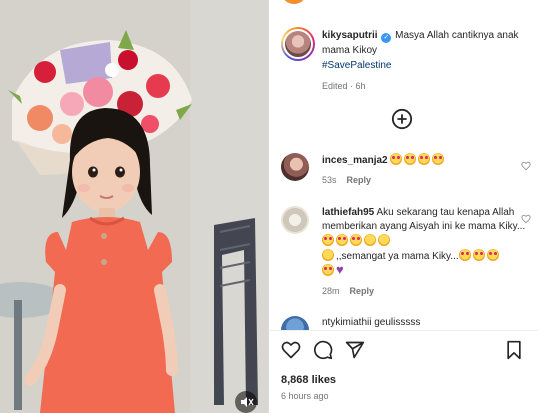 The height and width of the screenshot is (413, 538). What do you see at coordinates (403, 371) in the screenshot?
I see `post-action-bar: 8,868 likes 6 hours ago` at bounding box center [403, 371].